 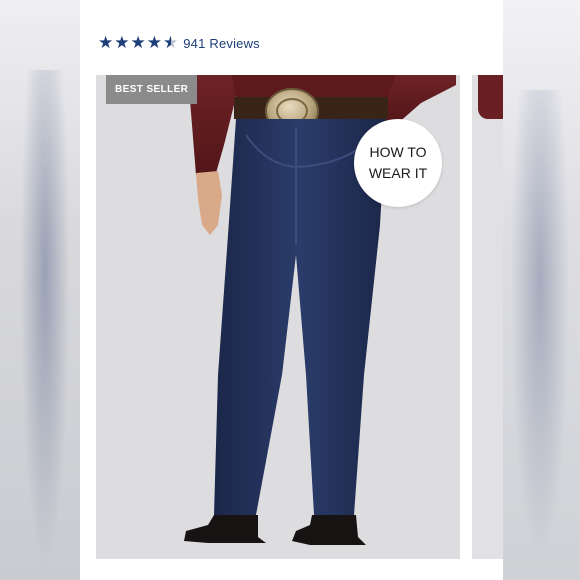 I want to click on review-count-link: 941 Reviews, so click(x=221, y=43).